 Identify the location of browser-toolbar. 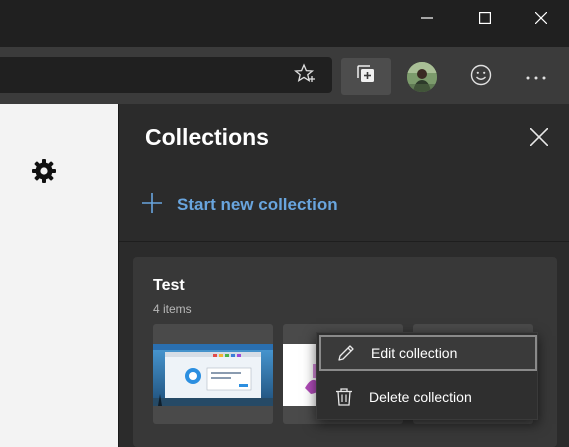
(284, 75).